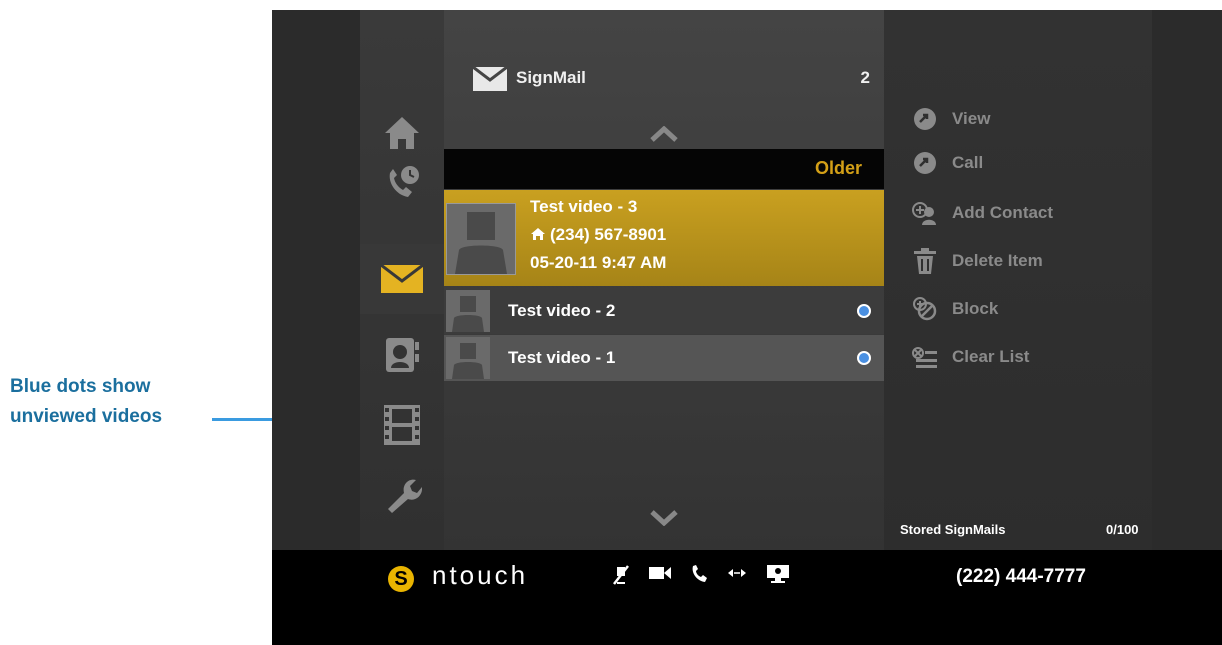 This screenshot has height=645, width=1222. What do you see at coordinates (971, 118) in the screenshot?
I see `view-label: View` at bounding box center [971, 118].